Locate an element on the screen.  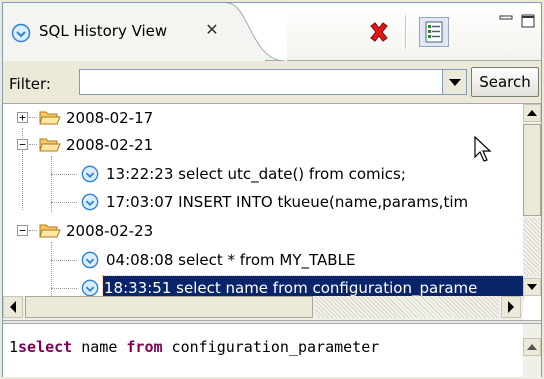
vertical-scroll-track is located at coordinates (532, 247).